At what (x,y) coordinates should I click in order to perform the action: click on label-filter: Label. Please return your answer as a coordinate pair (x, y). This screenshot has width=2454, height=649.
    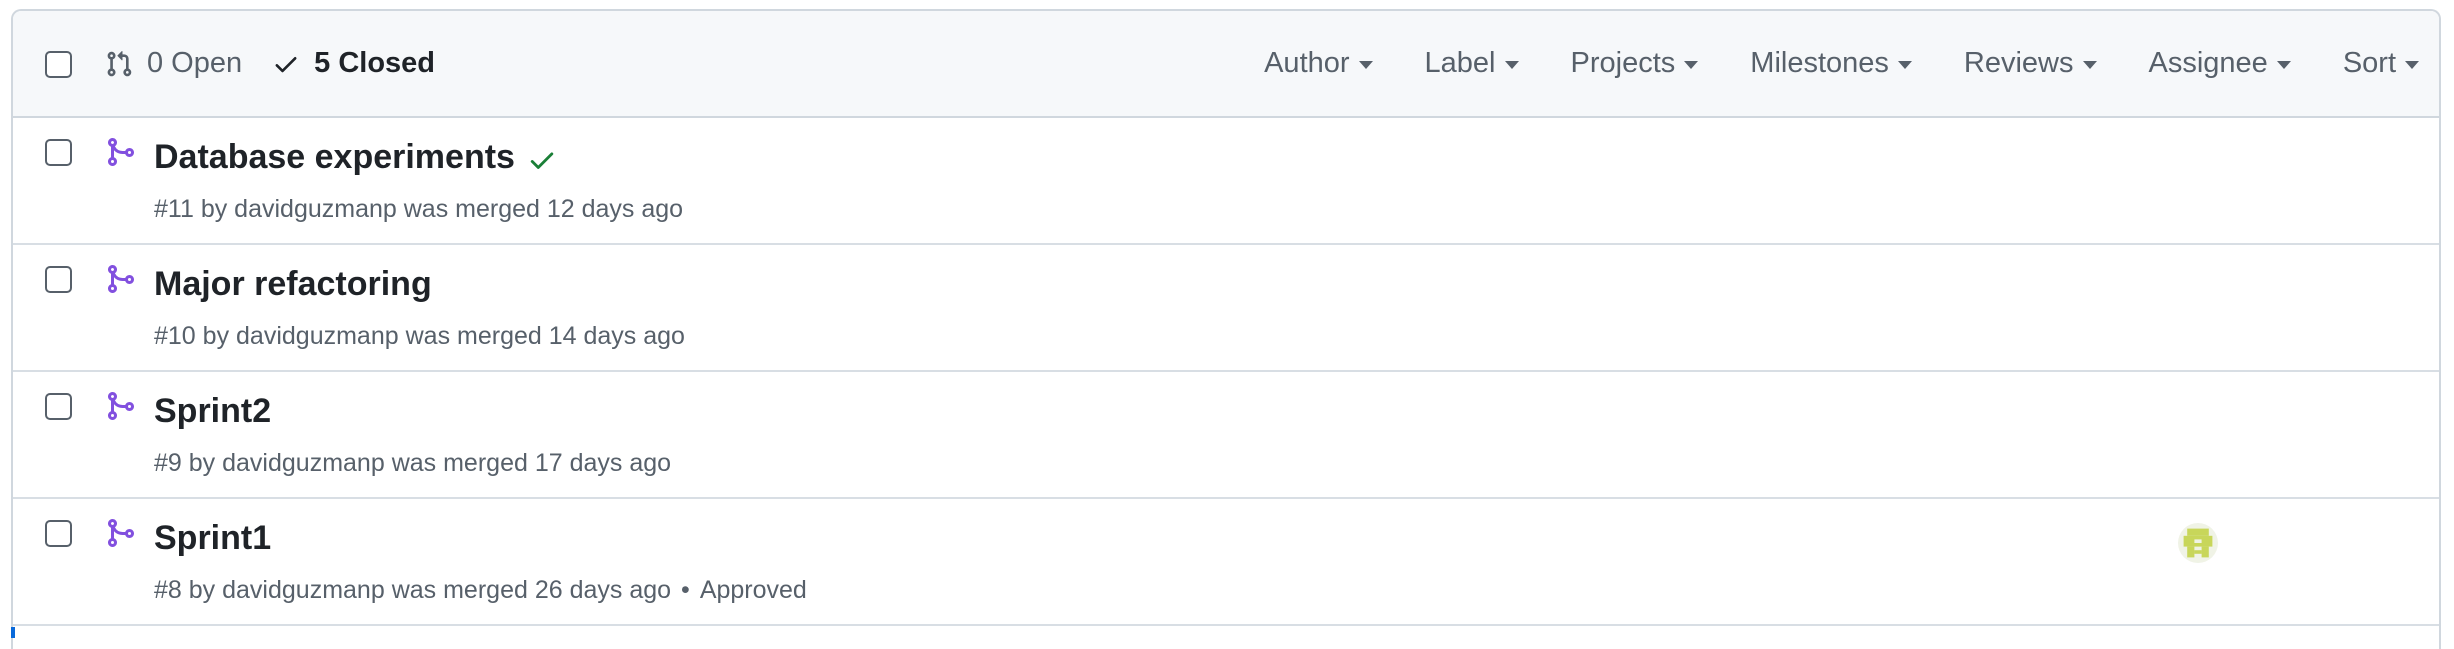
    Looking at the image, I should click on (1472, 63).